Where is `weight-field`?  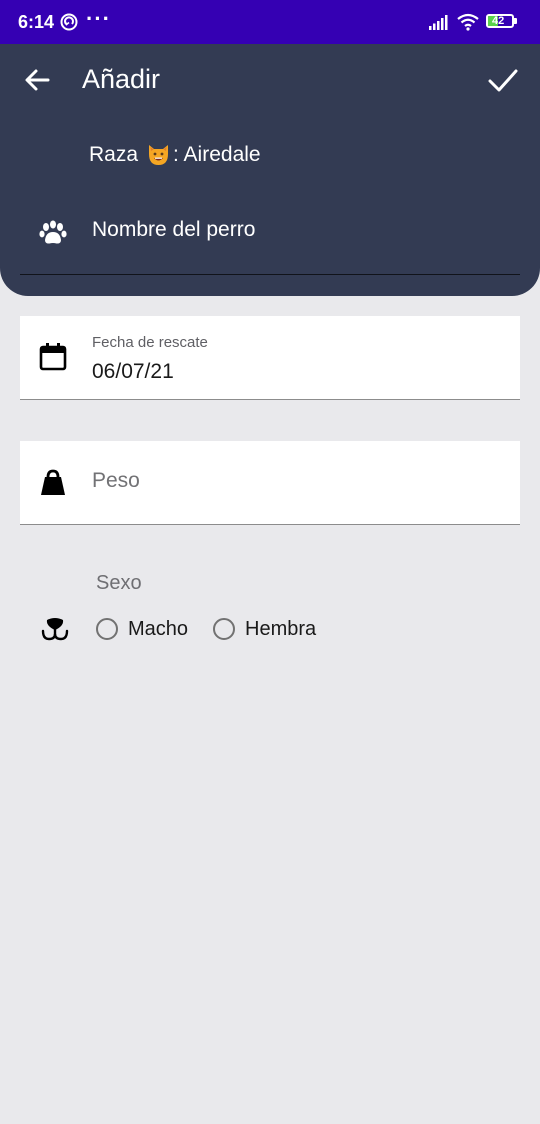 weight-field is located at coordinates (270, 483).